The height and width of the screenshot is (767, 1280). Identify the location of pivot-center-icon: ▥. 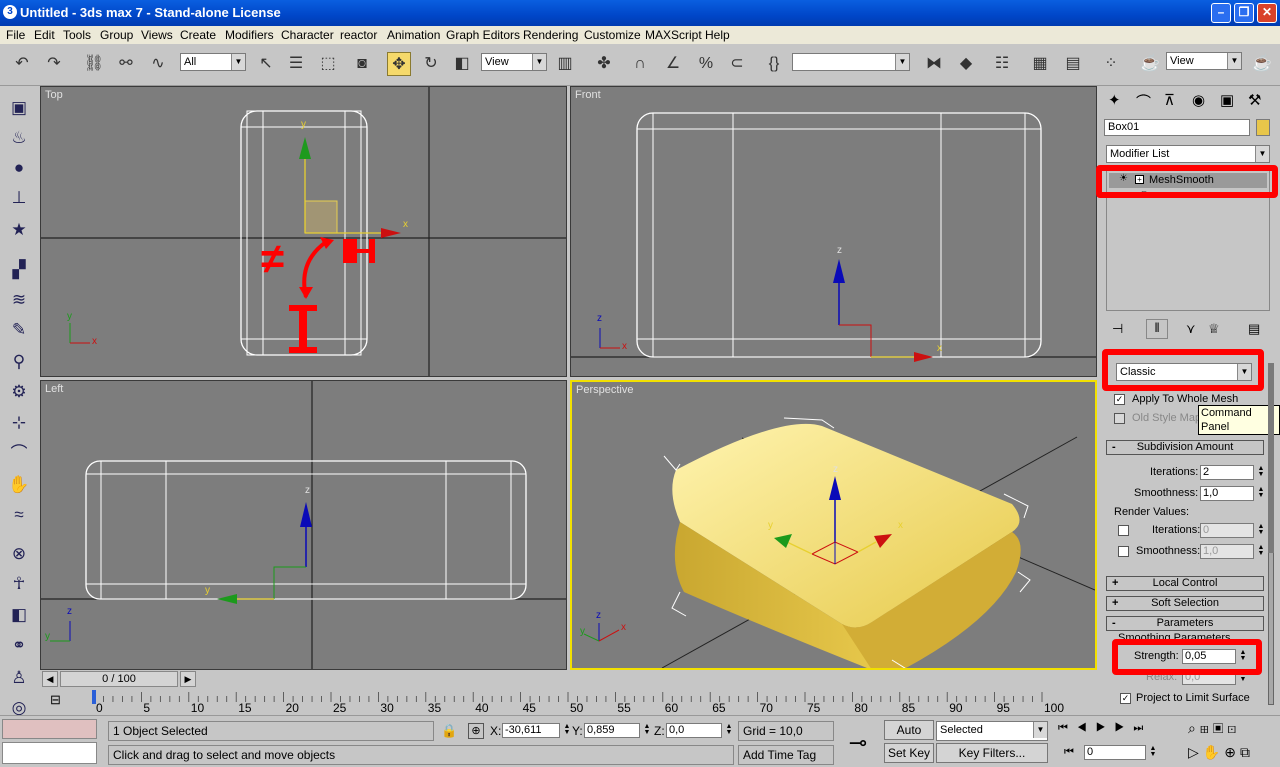
(565, 64).